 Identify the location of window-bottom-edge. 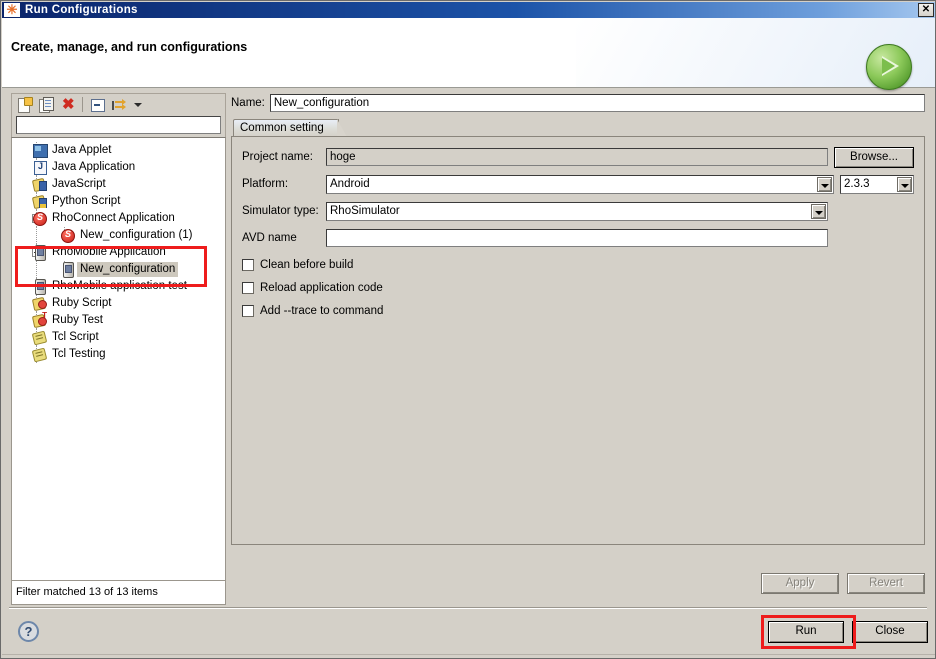
(468, 655).